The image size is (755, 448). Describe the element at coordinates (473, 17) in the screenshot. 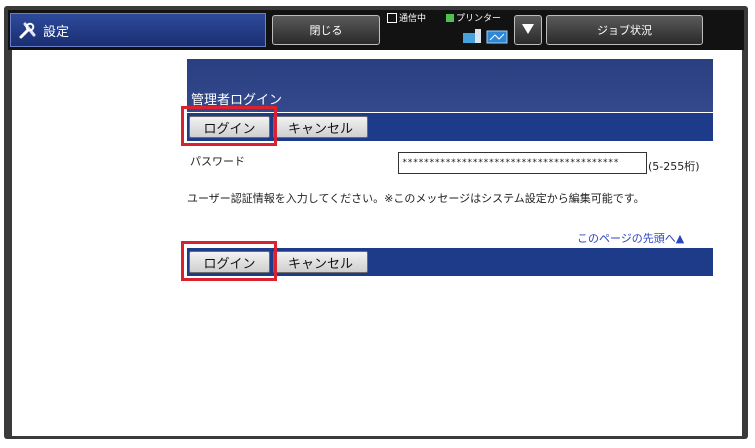

I see `status-printer: プリンター` at that location.